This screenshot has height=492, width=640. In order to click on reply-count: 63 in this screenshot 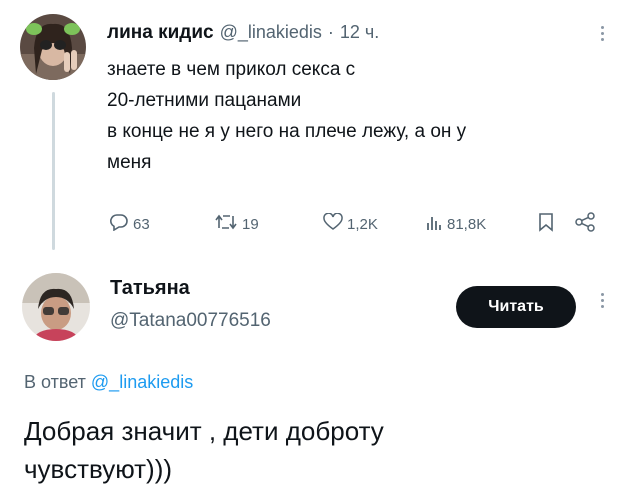, I will do `click(141, 224)`.